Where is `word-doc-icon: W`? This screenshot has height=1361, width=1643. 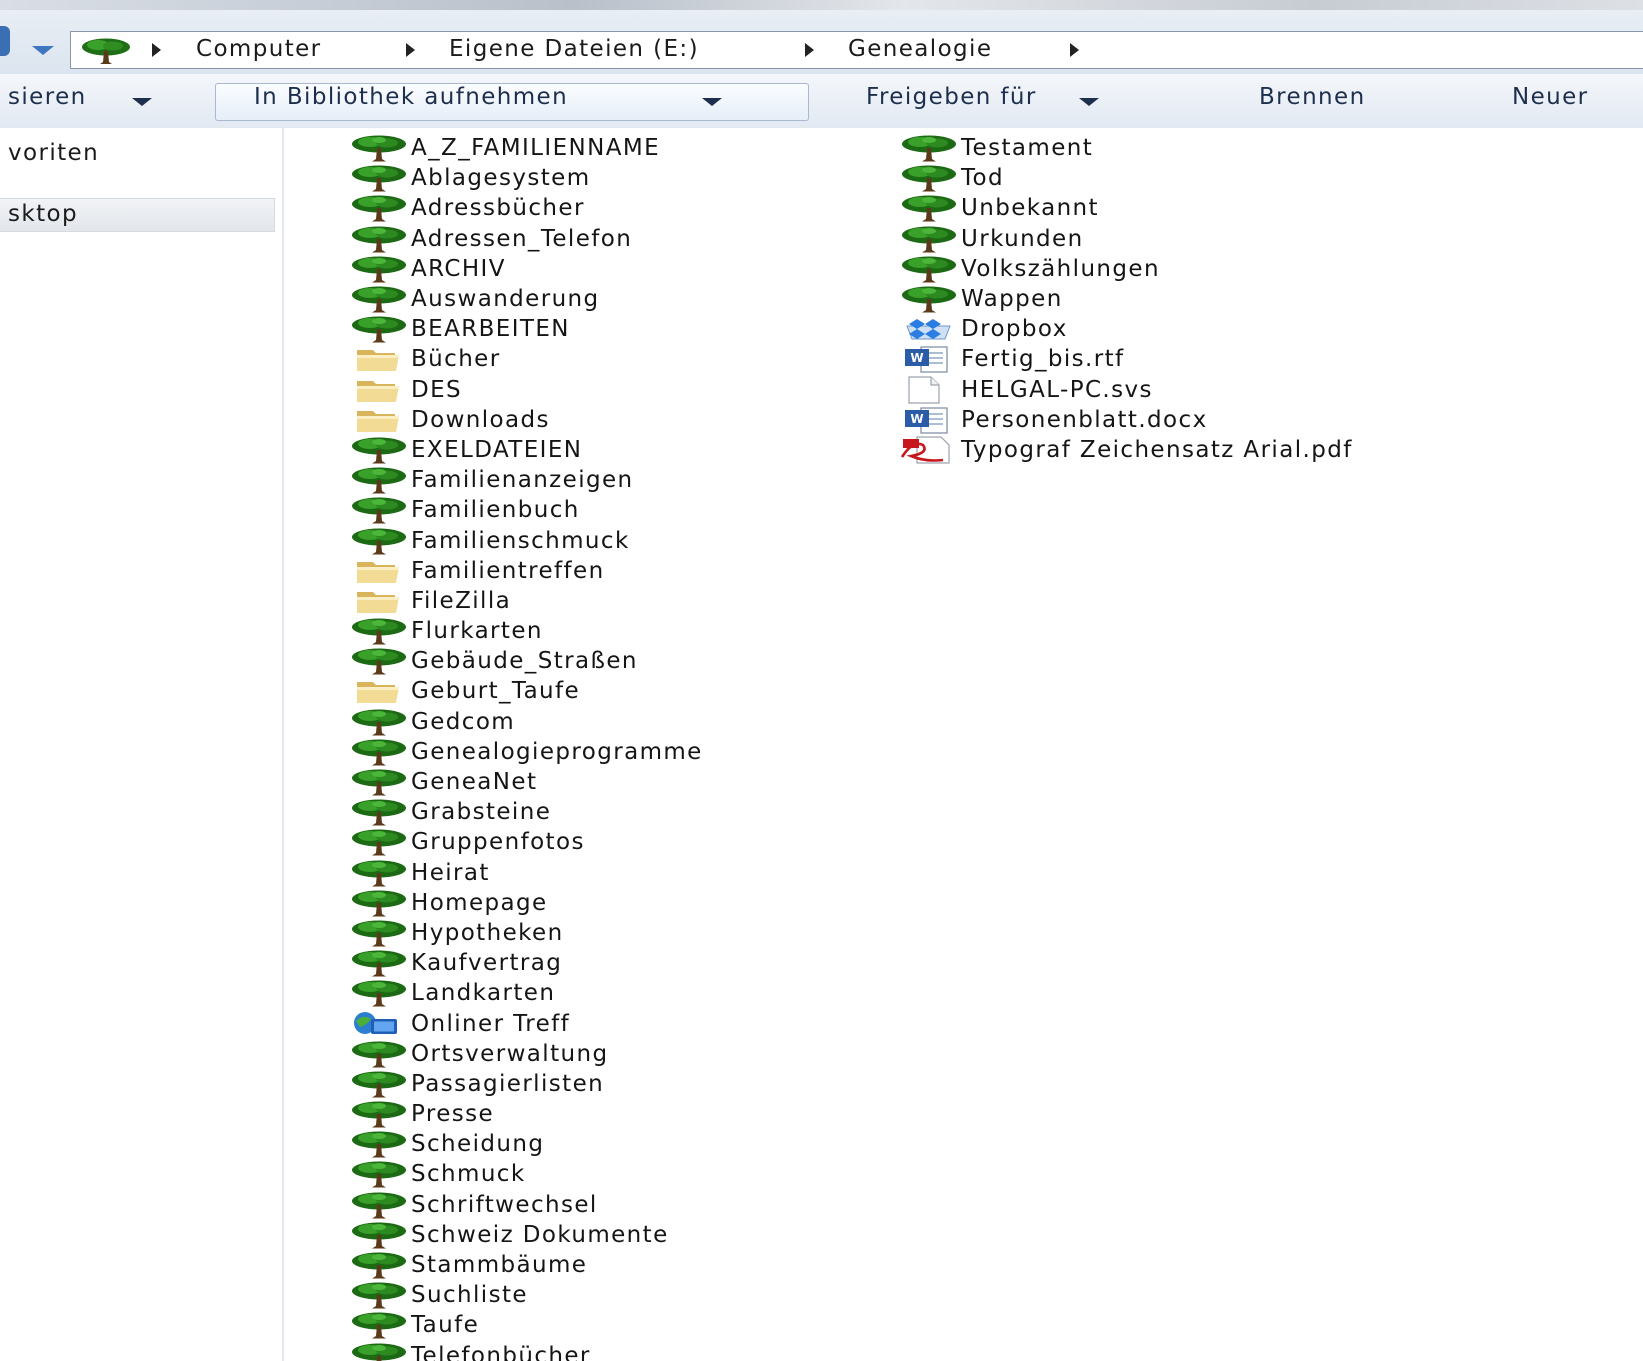
word-doc-icon: W is located at coordinates (929, 359).